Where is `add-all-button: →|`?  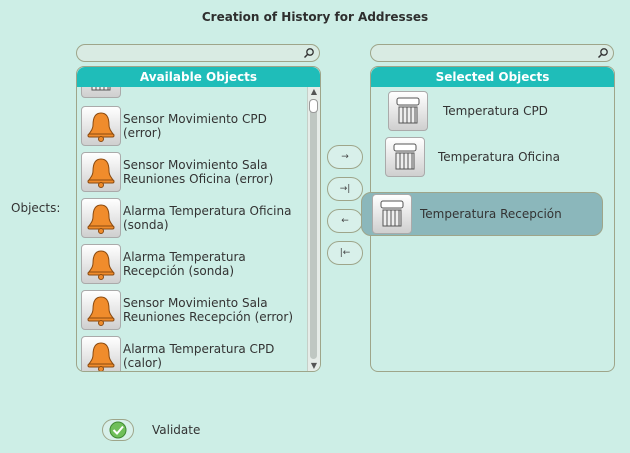 add-all-button: →| is located at coordinates (345, 189).